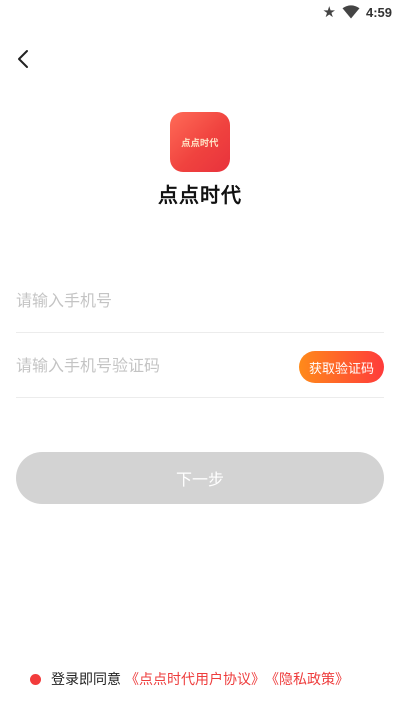 This screenshot has width=400, height=711. I want to click on chevron-left-icon, so click(23, 59).